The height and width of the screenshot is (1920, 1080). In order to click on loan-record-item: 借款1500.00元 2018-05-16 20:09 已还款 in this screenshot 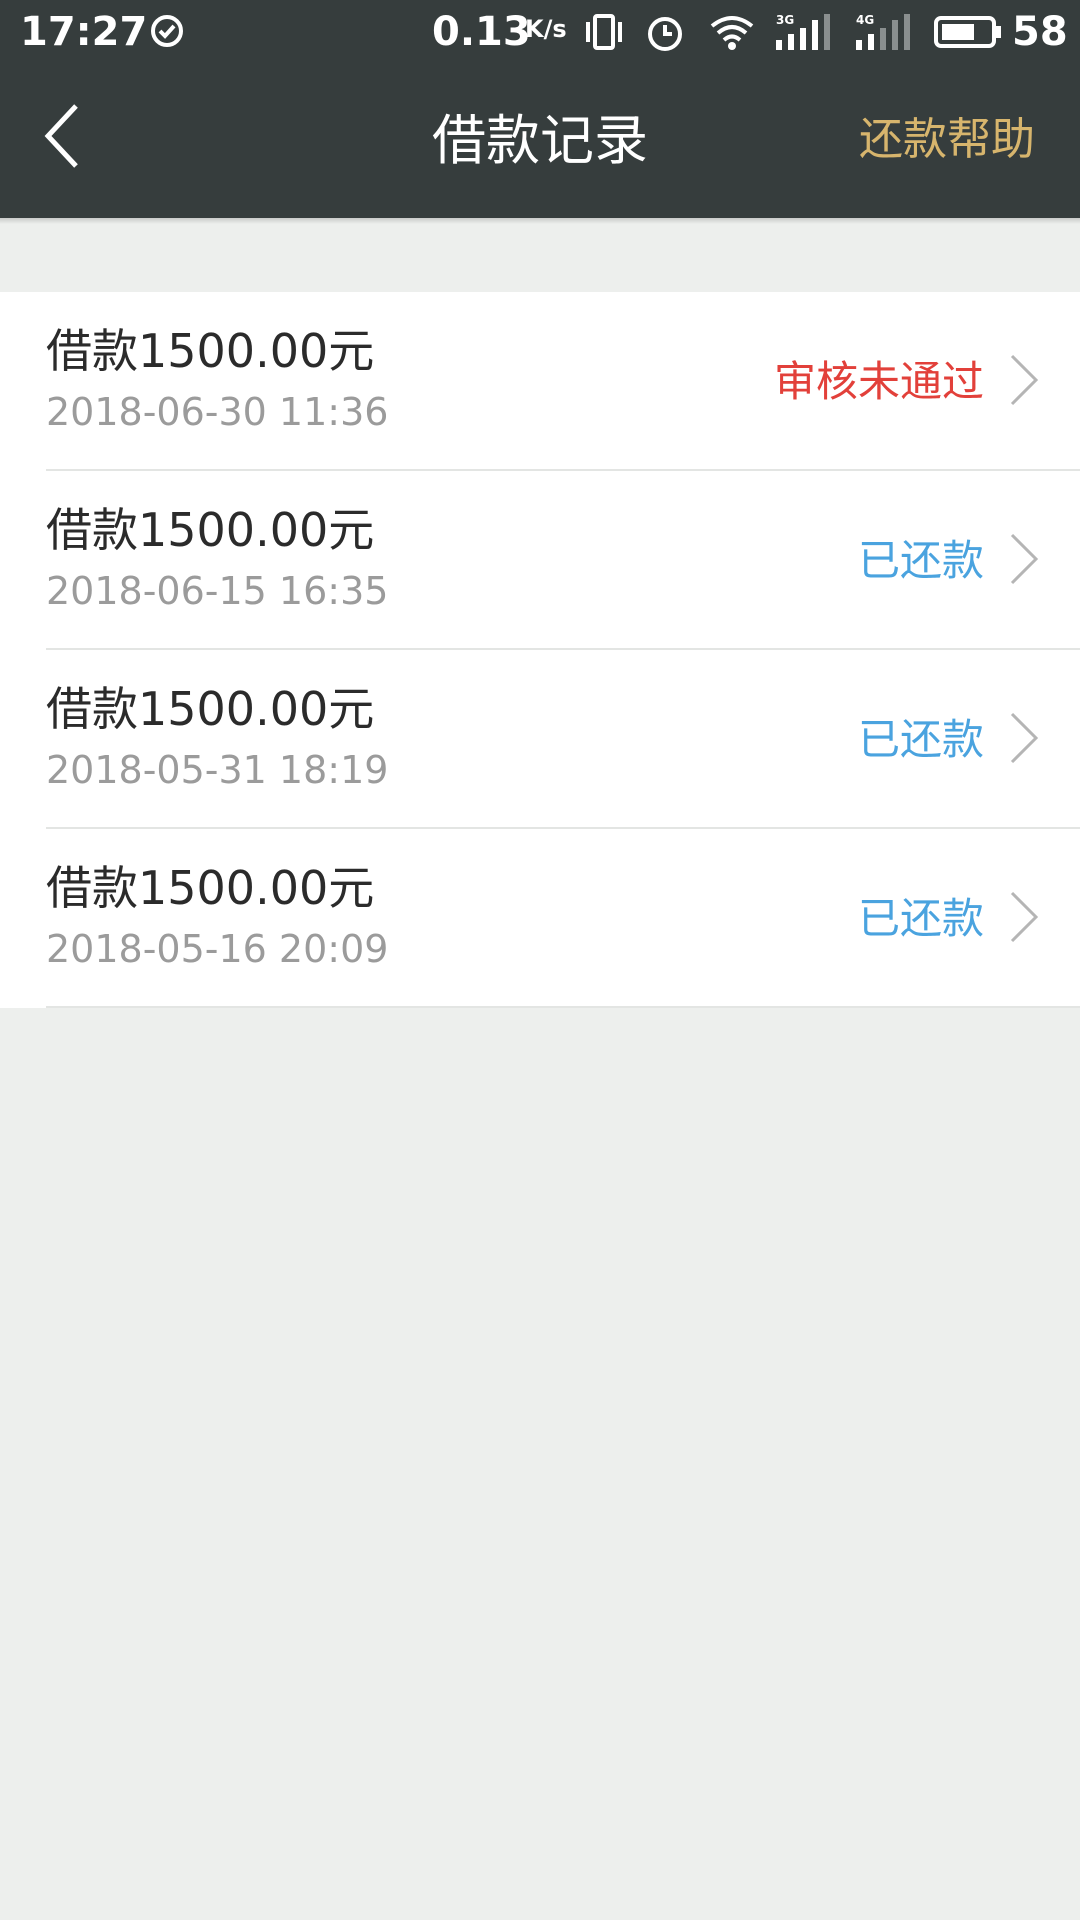, I will do `click(540, 918)`.